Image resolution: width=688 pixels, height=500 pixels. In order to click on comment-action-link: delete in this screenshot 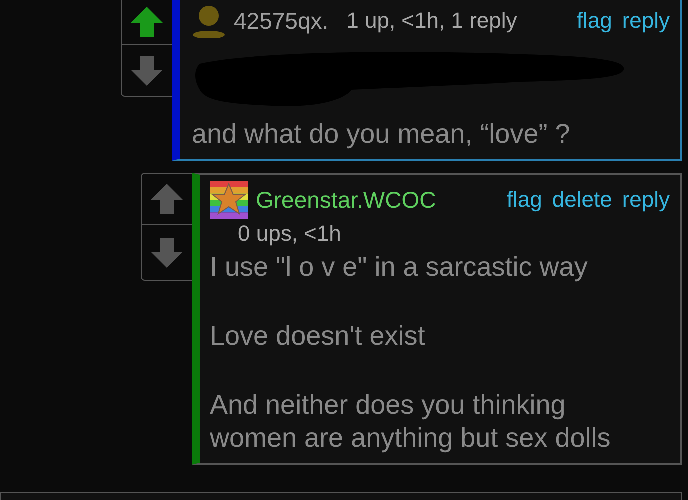, I will do `click(582, 200)`.